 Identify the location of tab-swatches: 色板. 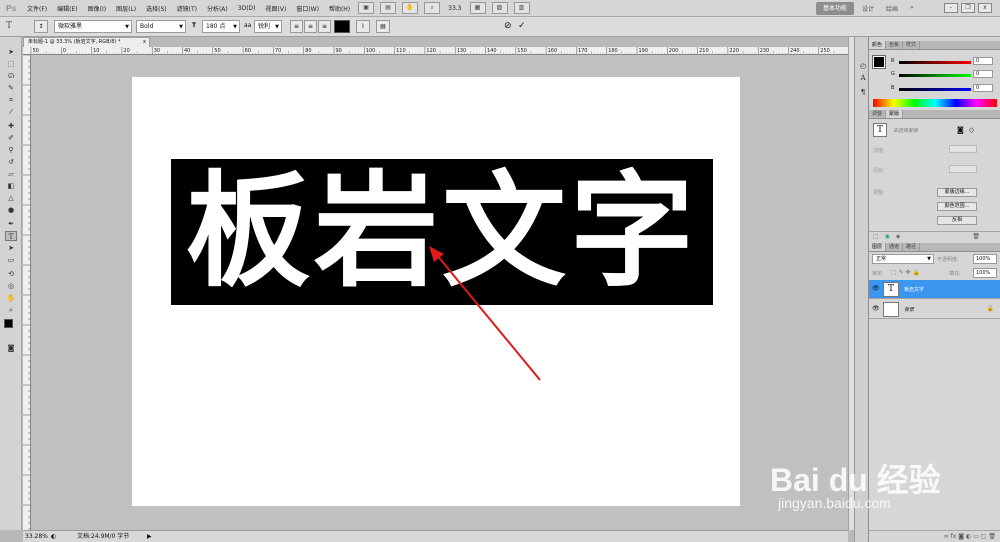
(895, 45).